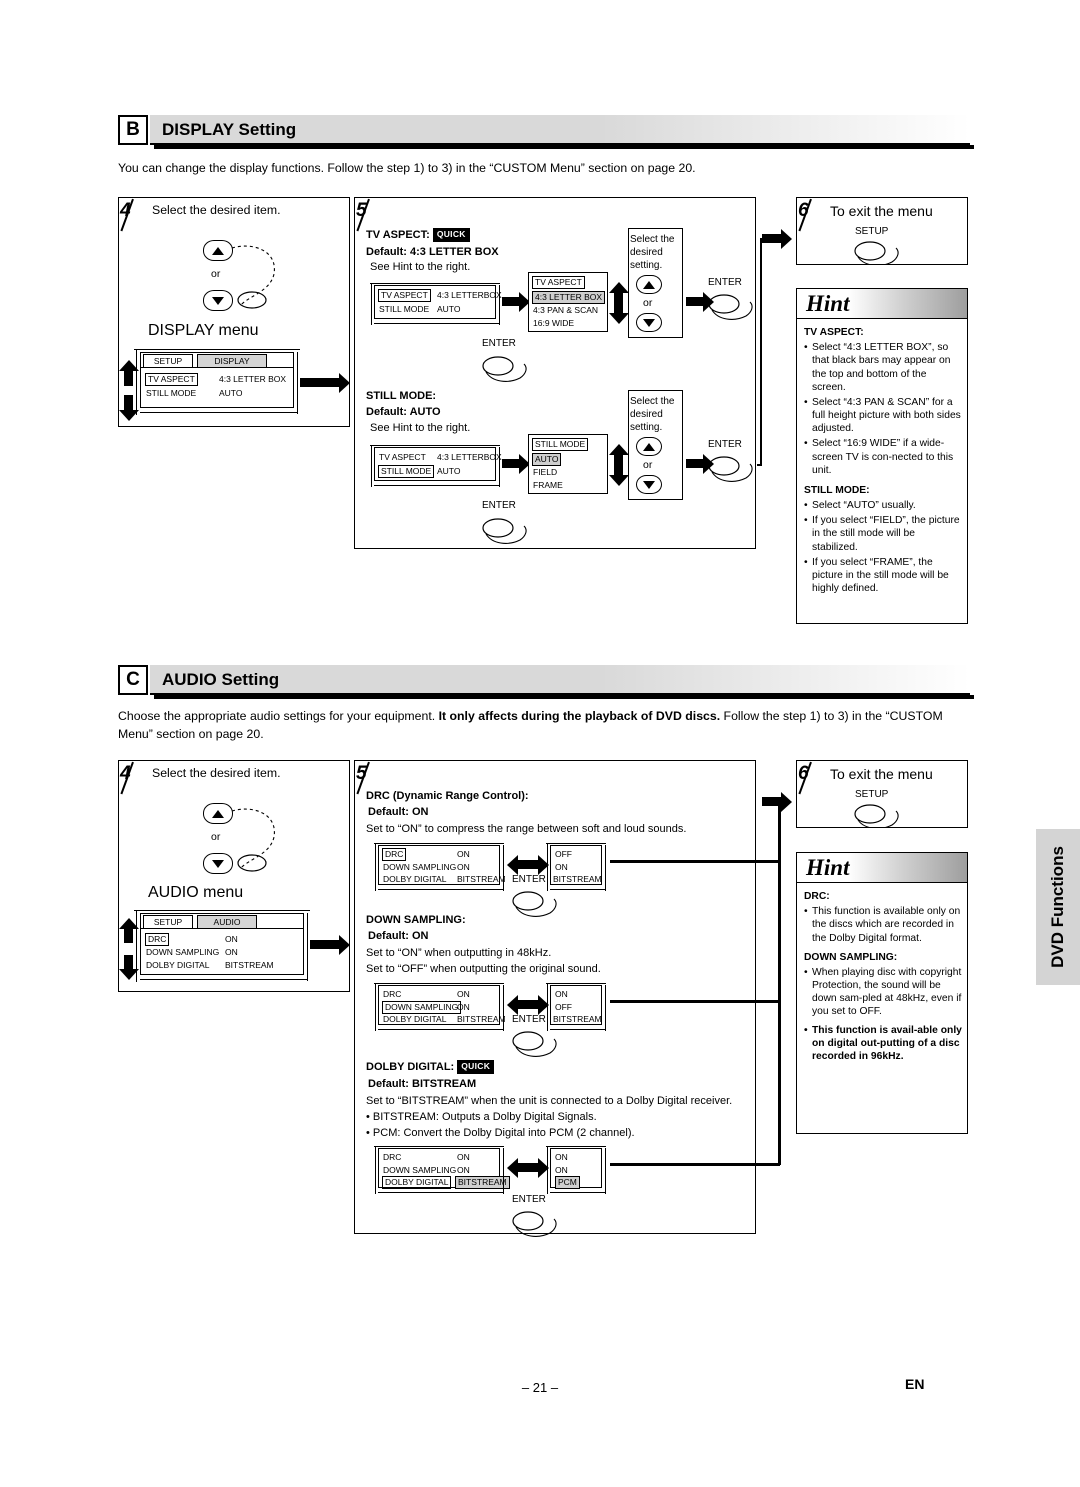  I want to click on audio-item2-enter-hand, so click(535, 1224).